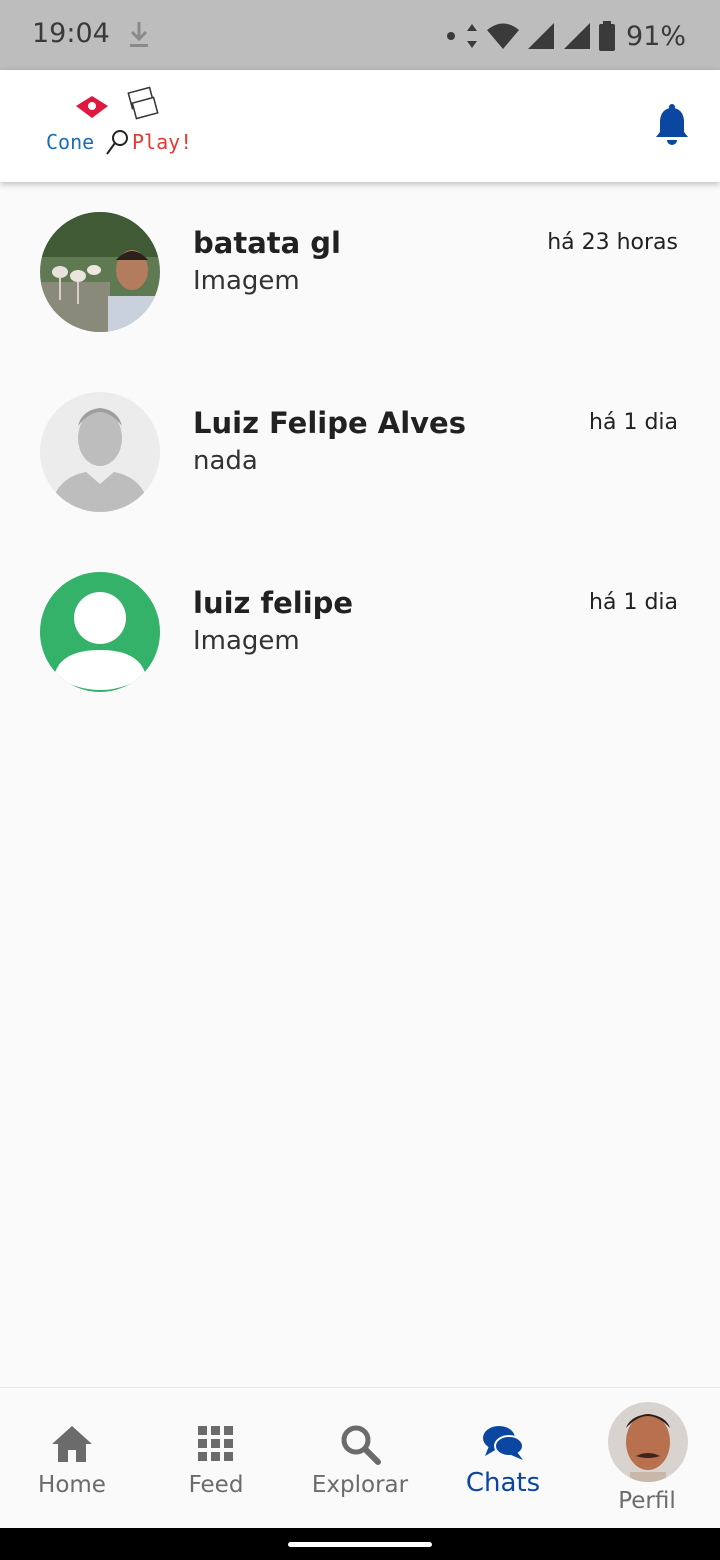 The width and height of the screenshot is (720, 1560). I want to click on nav-chats: Chats, so click(503, 1458).